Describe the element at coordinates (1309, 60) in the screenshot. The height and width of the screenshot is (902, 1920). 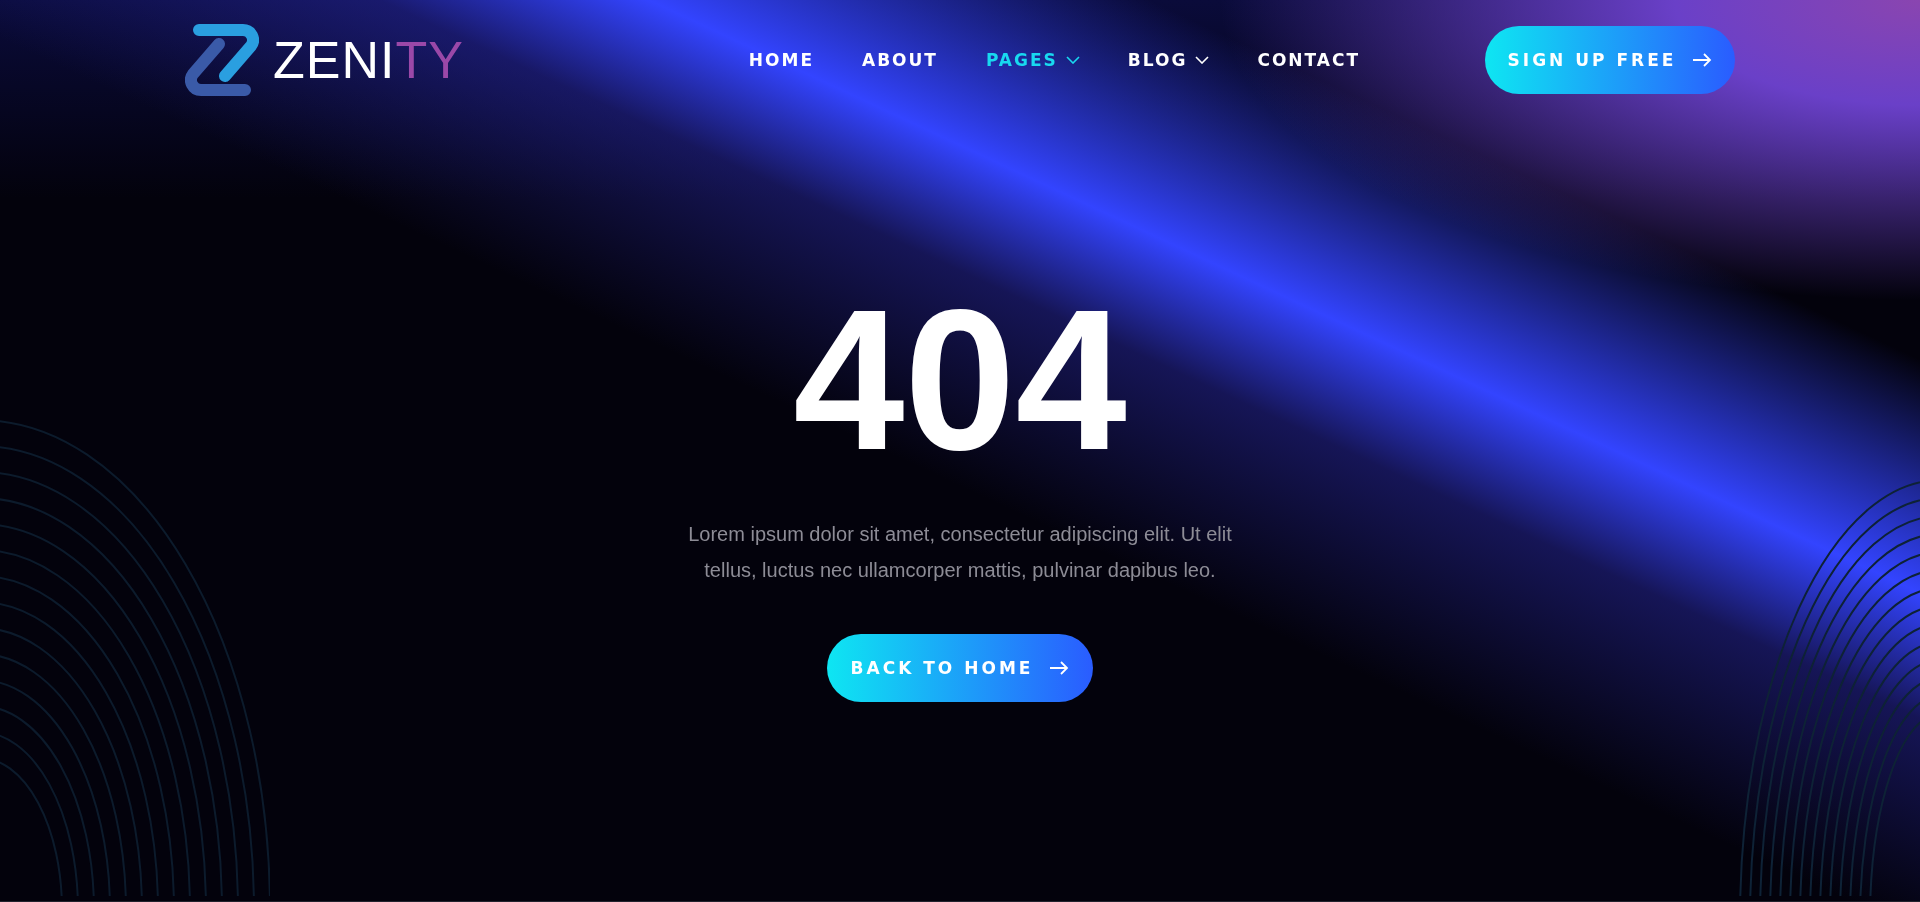
I see `nav-link: CONTACT` at that location.